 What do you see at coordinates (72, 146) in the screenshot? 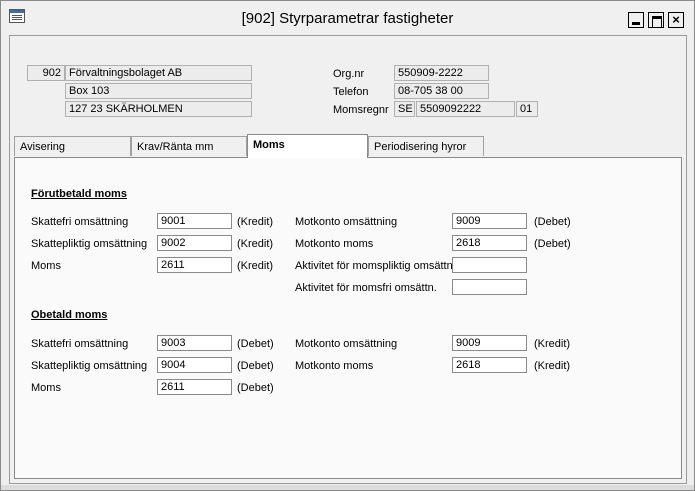
I see `tab-avisering: Avisering` at bounding box center [72, 146].